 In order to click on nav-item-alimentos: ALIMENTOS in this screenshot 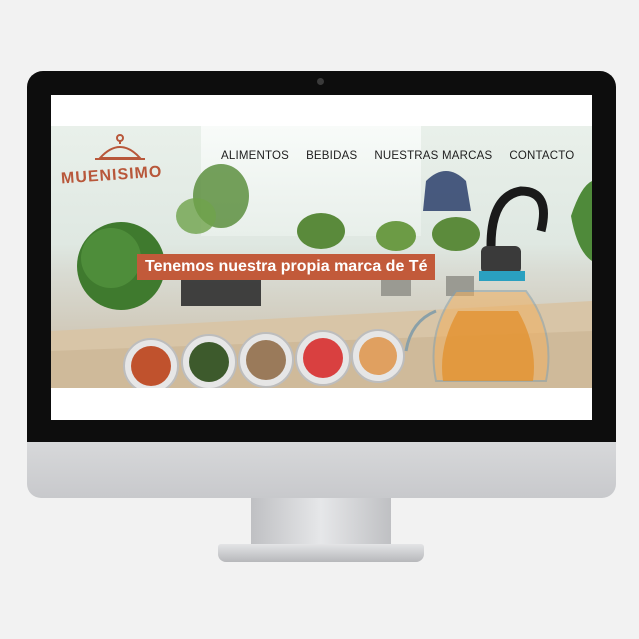, I will do `click(255, 156)`.